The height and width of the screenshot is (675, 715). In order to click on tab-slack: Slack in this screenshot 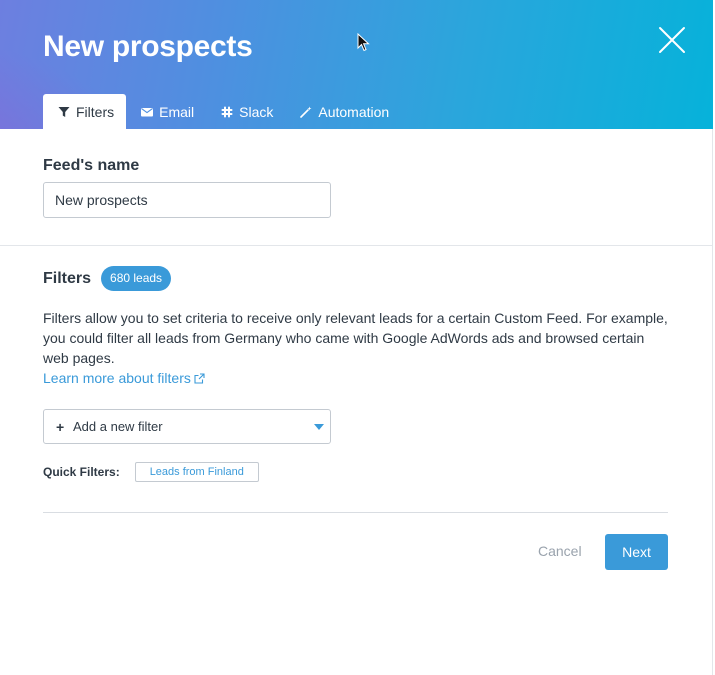, I will do `click(245, 111)`.